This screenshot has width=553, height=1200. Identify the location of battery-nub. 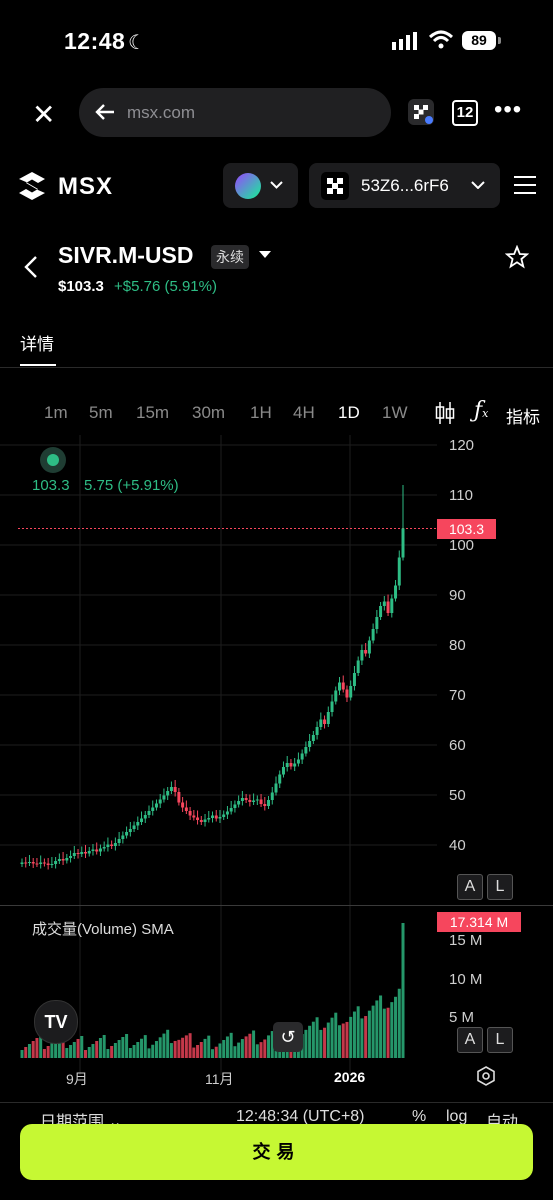
(499, 40).